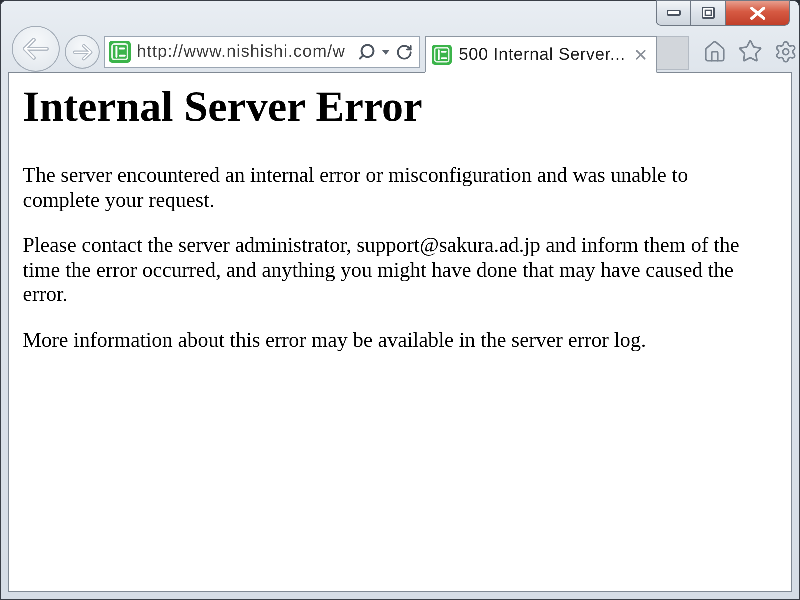 The image size is (800, 600). I want to click on forward-button, so click(82, 52).